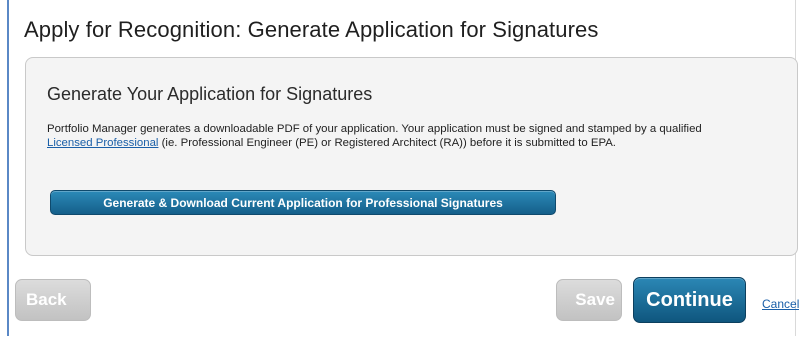 Image resolution: width=799 pixels, height=339 pixels. What do you see at coordinates (210, 94) in the screenshot?
I see `panel-title: Generate Your Application for Signatures` at bounding box center [210, 94].